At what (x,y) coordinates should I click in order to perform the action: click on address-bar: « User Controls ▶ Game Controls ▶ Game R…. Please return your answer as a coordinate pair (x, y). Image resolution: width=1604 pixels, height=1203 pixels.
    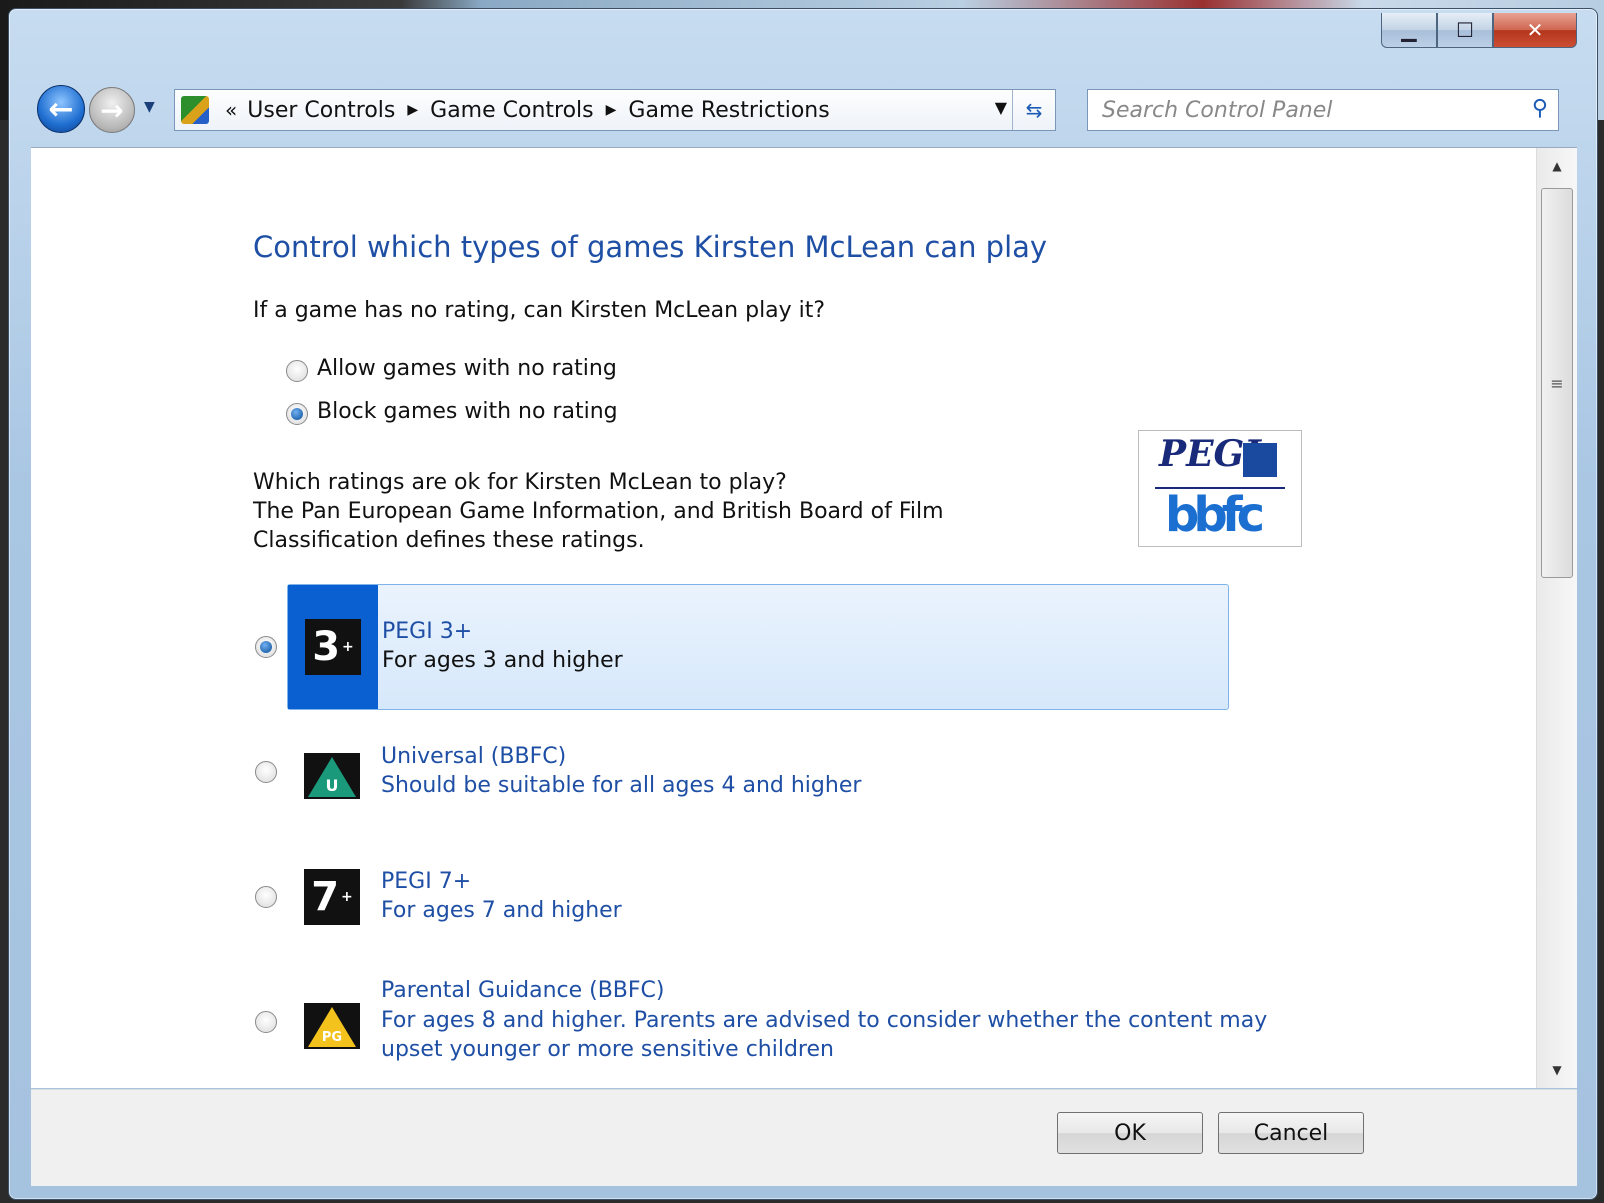
    Looking at the image, I should click on (615, 110).